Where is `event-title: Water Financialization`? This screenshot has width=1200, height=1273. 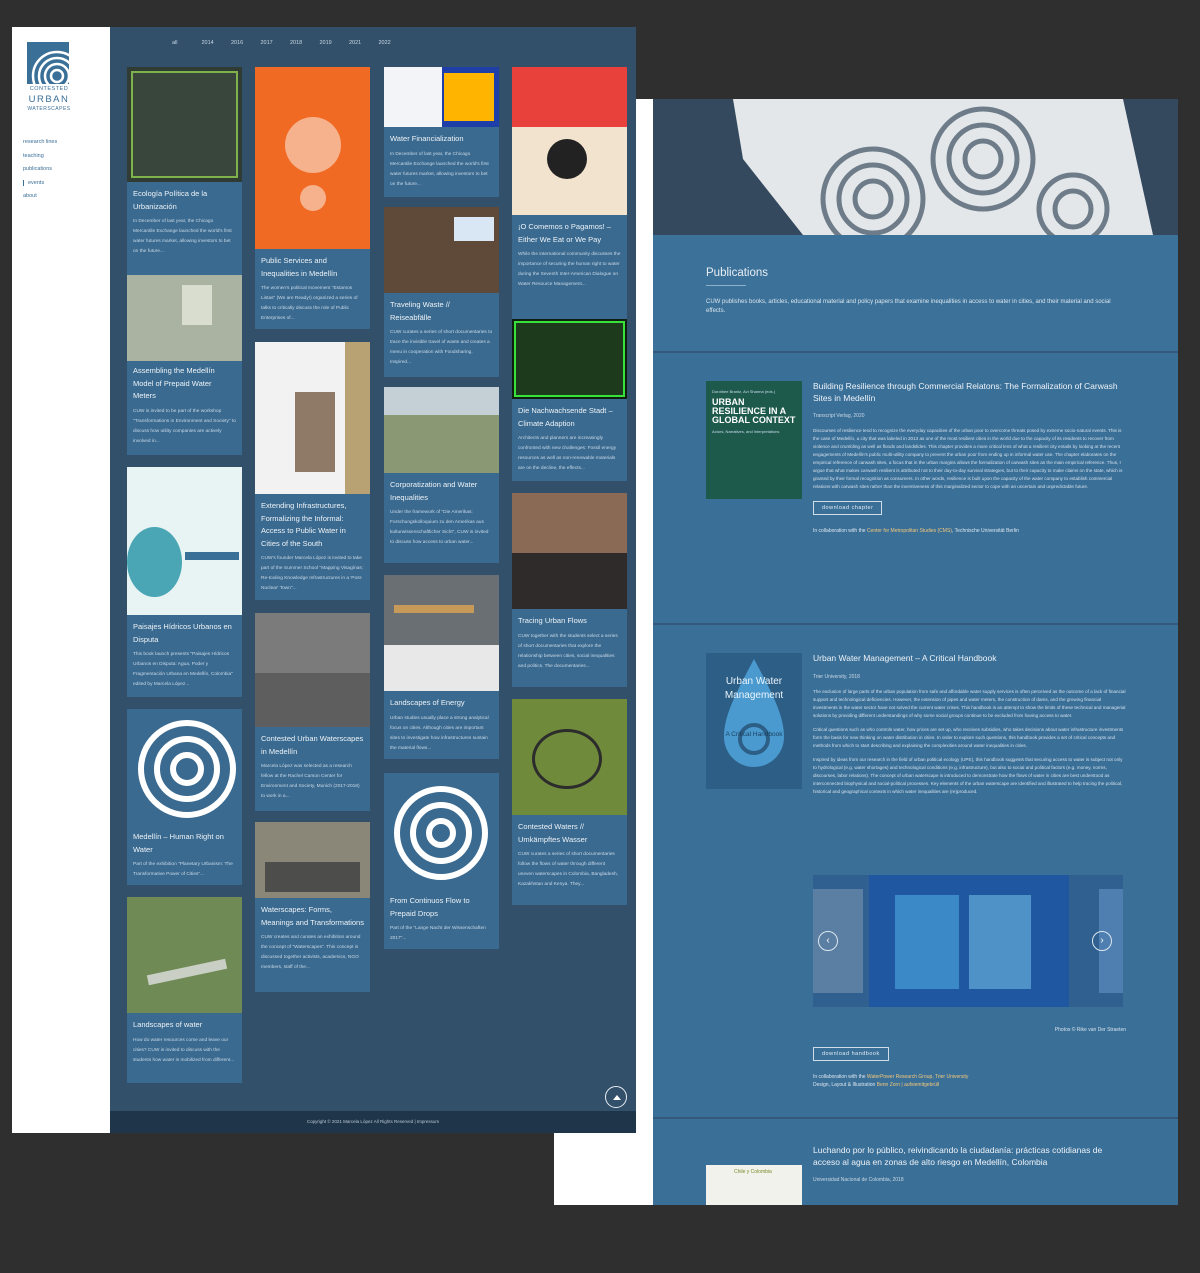 event-title: Water Financialization is located at coordinates (441, 136).